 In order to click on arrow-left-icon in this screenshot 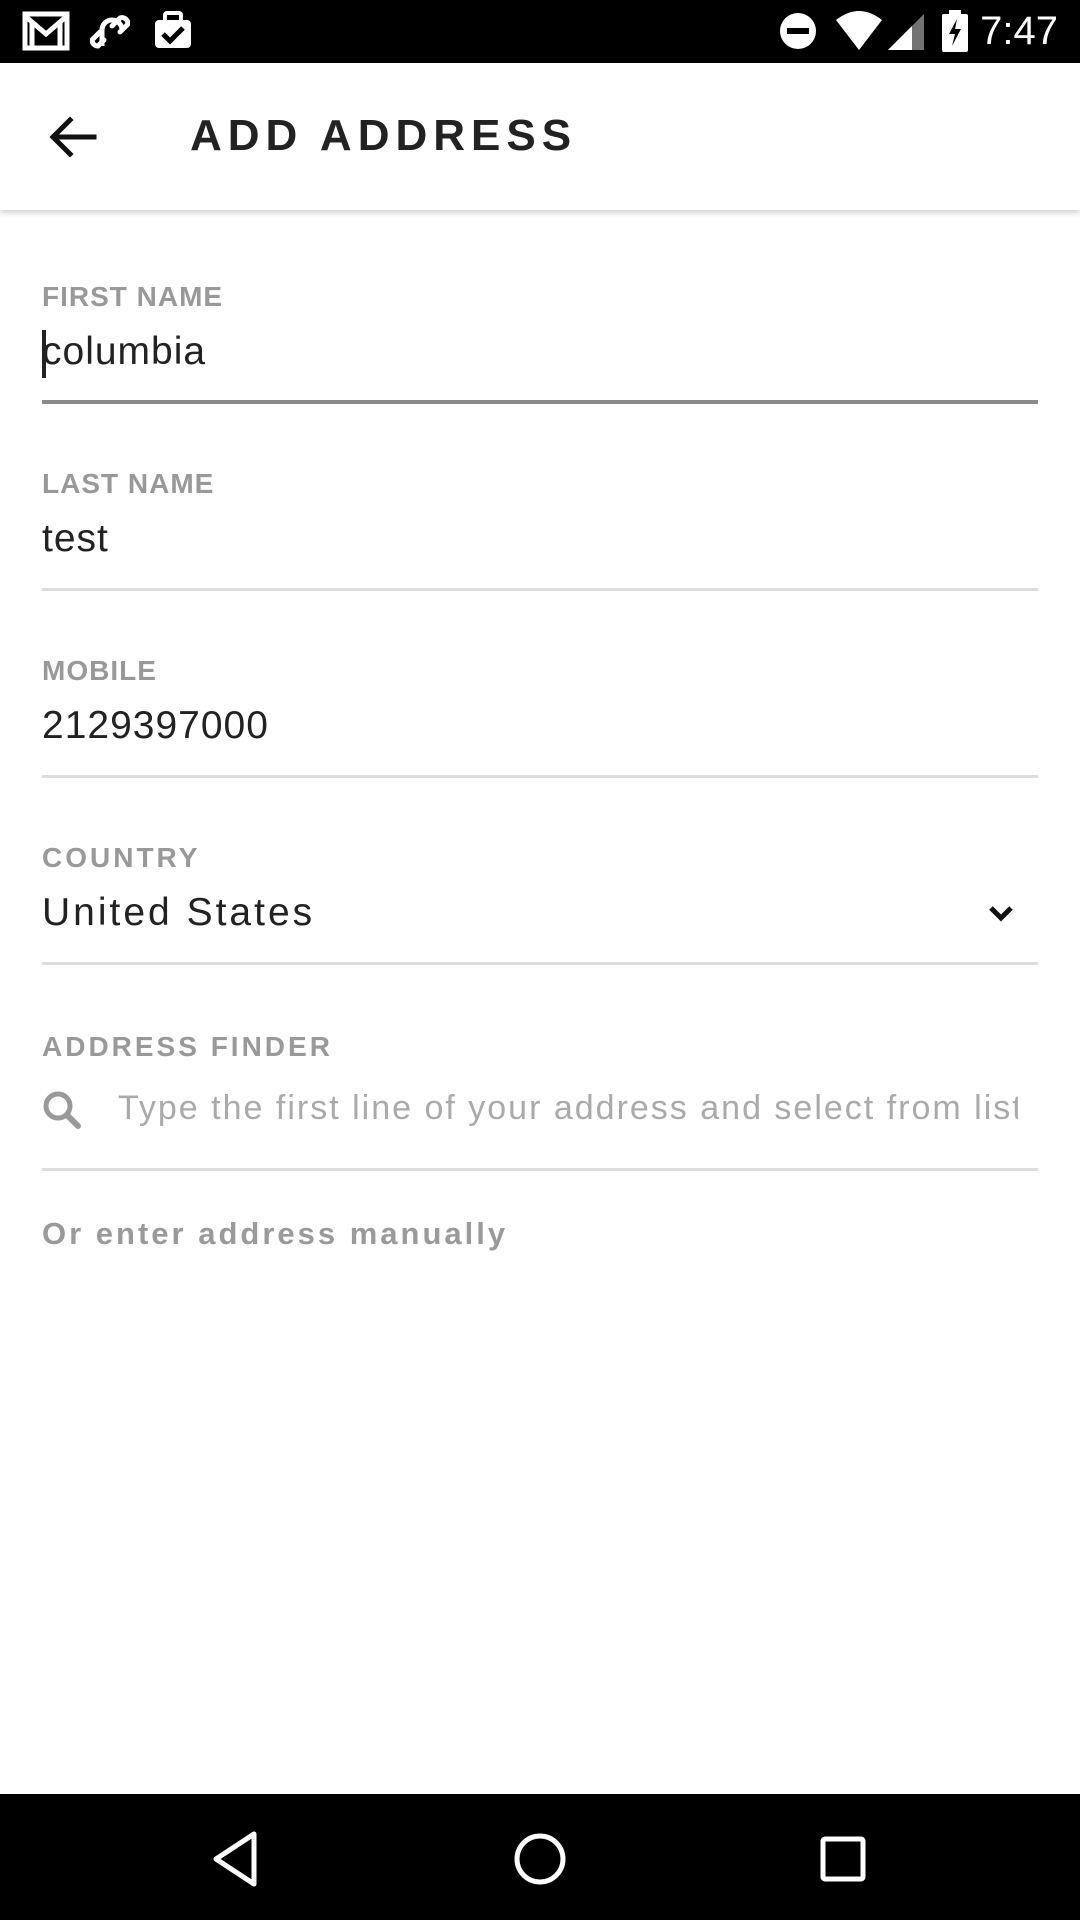, I will do `click(73, 137)`.